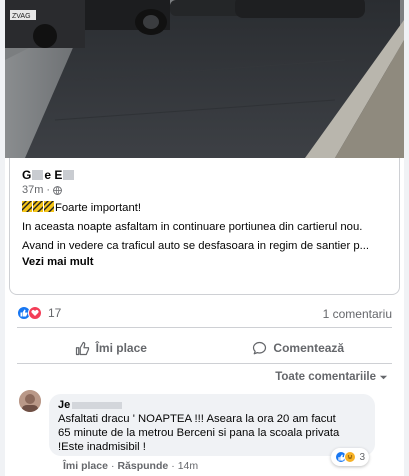 The height and width of the screenshot is (476, 409). I want to click on comment-reaction-summary: 3, so click(350, 457).